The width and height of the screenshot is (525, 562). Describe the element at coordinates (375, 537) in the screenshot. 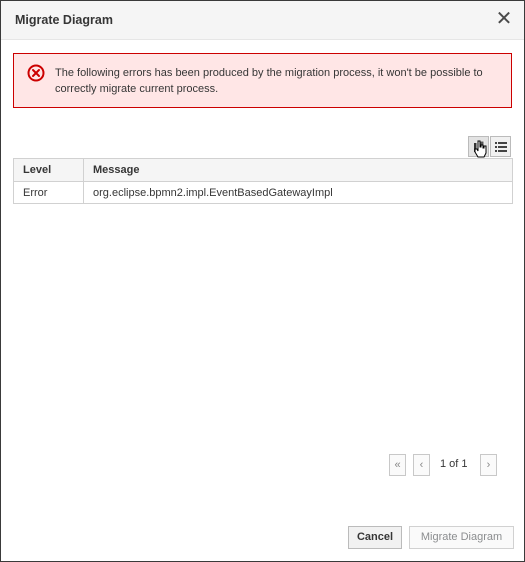

I see `cancel-button: Cancel` at that location.